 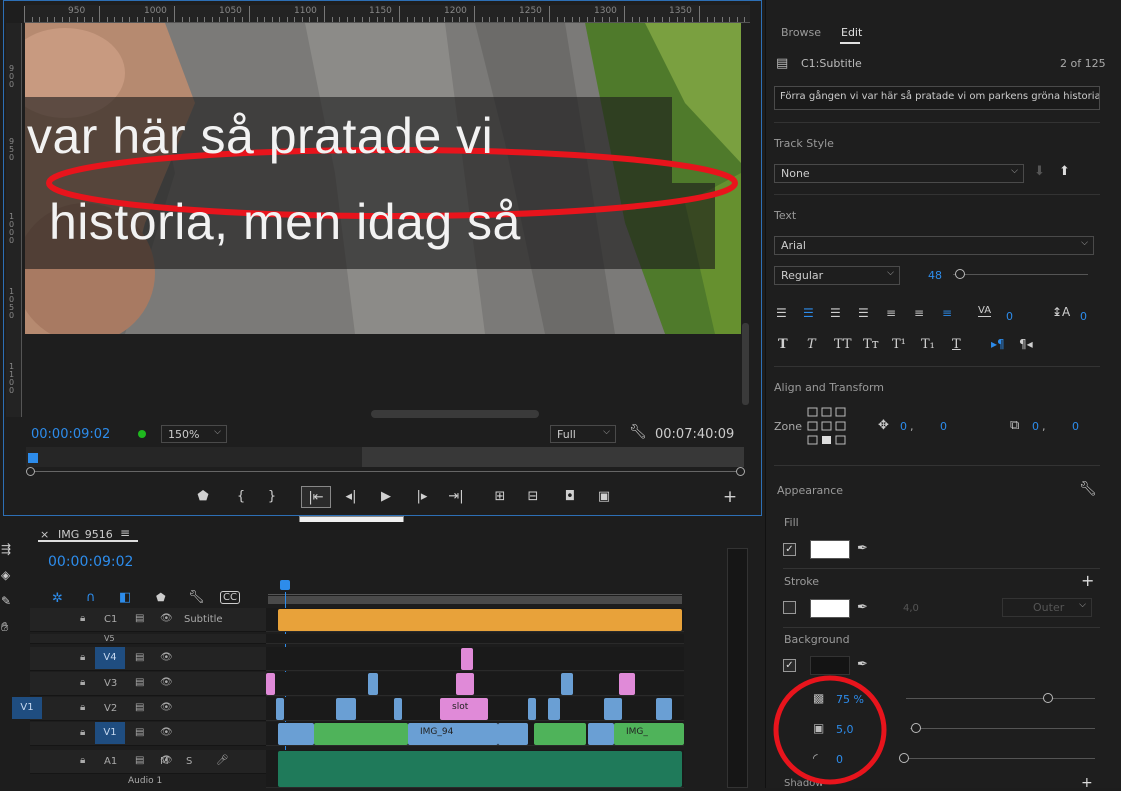 What do you see at coordinates (30, 471) in the screenshot?
I see `zoom-handle-left` at bounding box center [30, 471].